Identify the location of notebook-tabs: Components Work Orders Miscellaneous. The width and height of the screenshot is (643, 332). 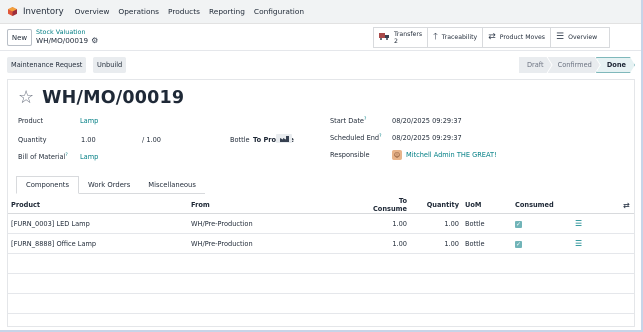
(110, 185).